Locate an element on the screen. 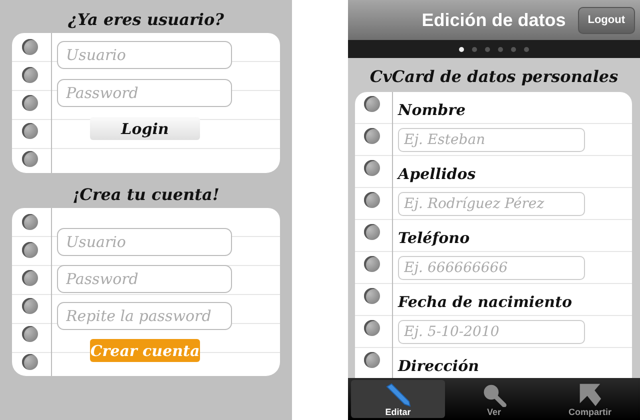 The image size is (640, 420). field-label: Fecha de nacimiento is located at coordinates (486, 302).